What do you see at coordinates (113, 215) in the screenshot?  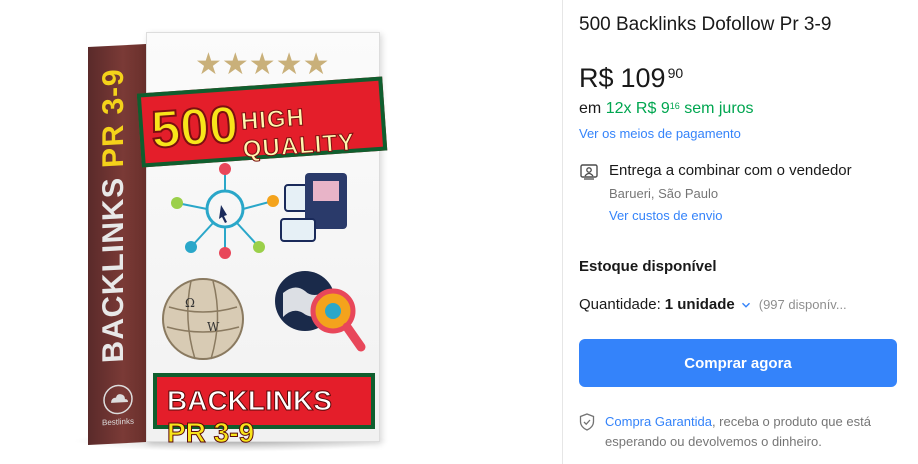 I see `spine-text: BACKLINKS PR 3-9` at bounding box center [113, 215].